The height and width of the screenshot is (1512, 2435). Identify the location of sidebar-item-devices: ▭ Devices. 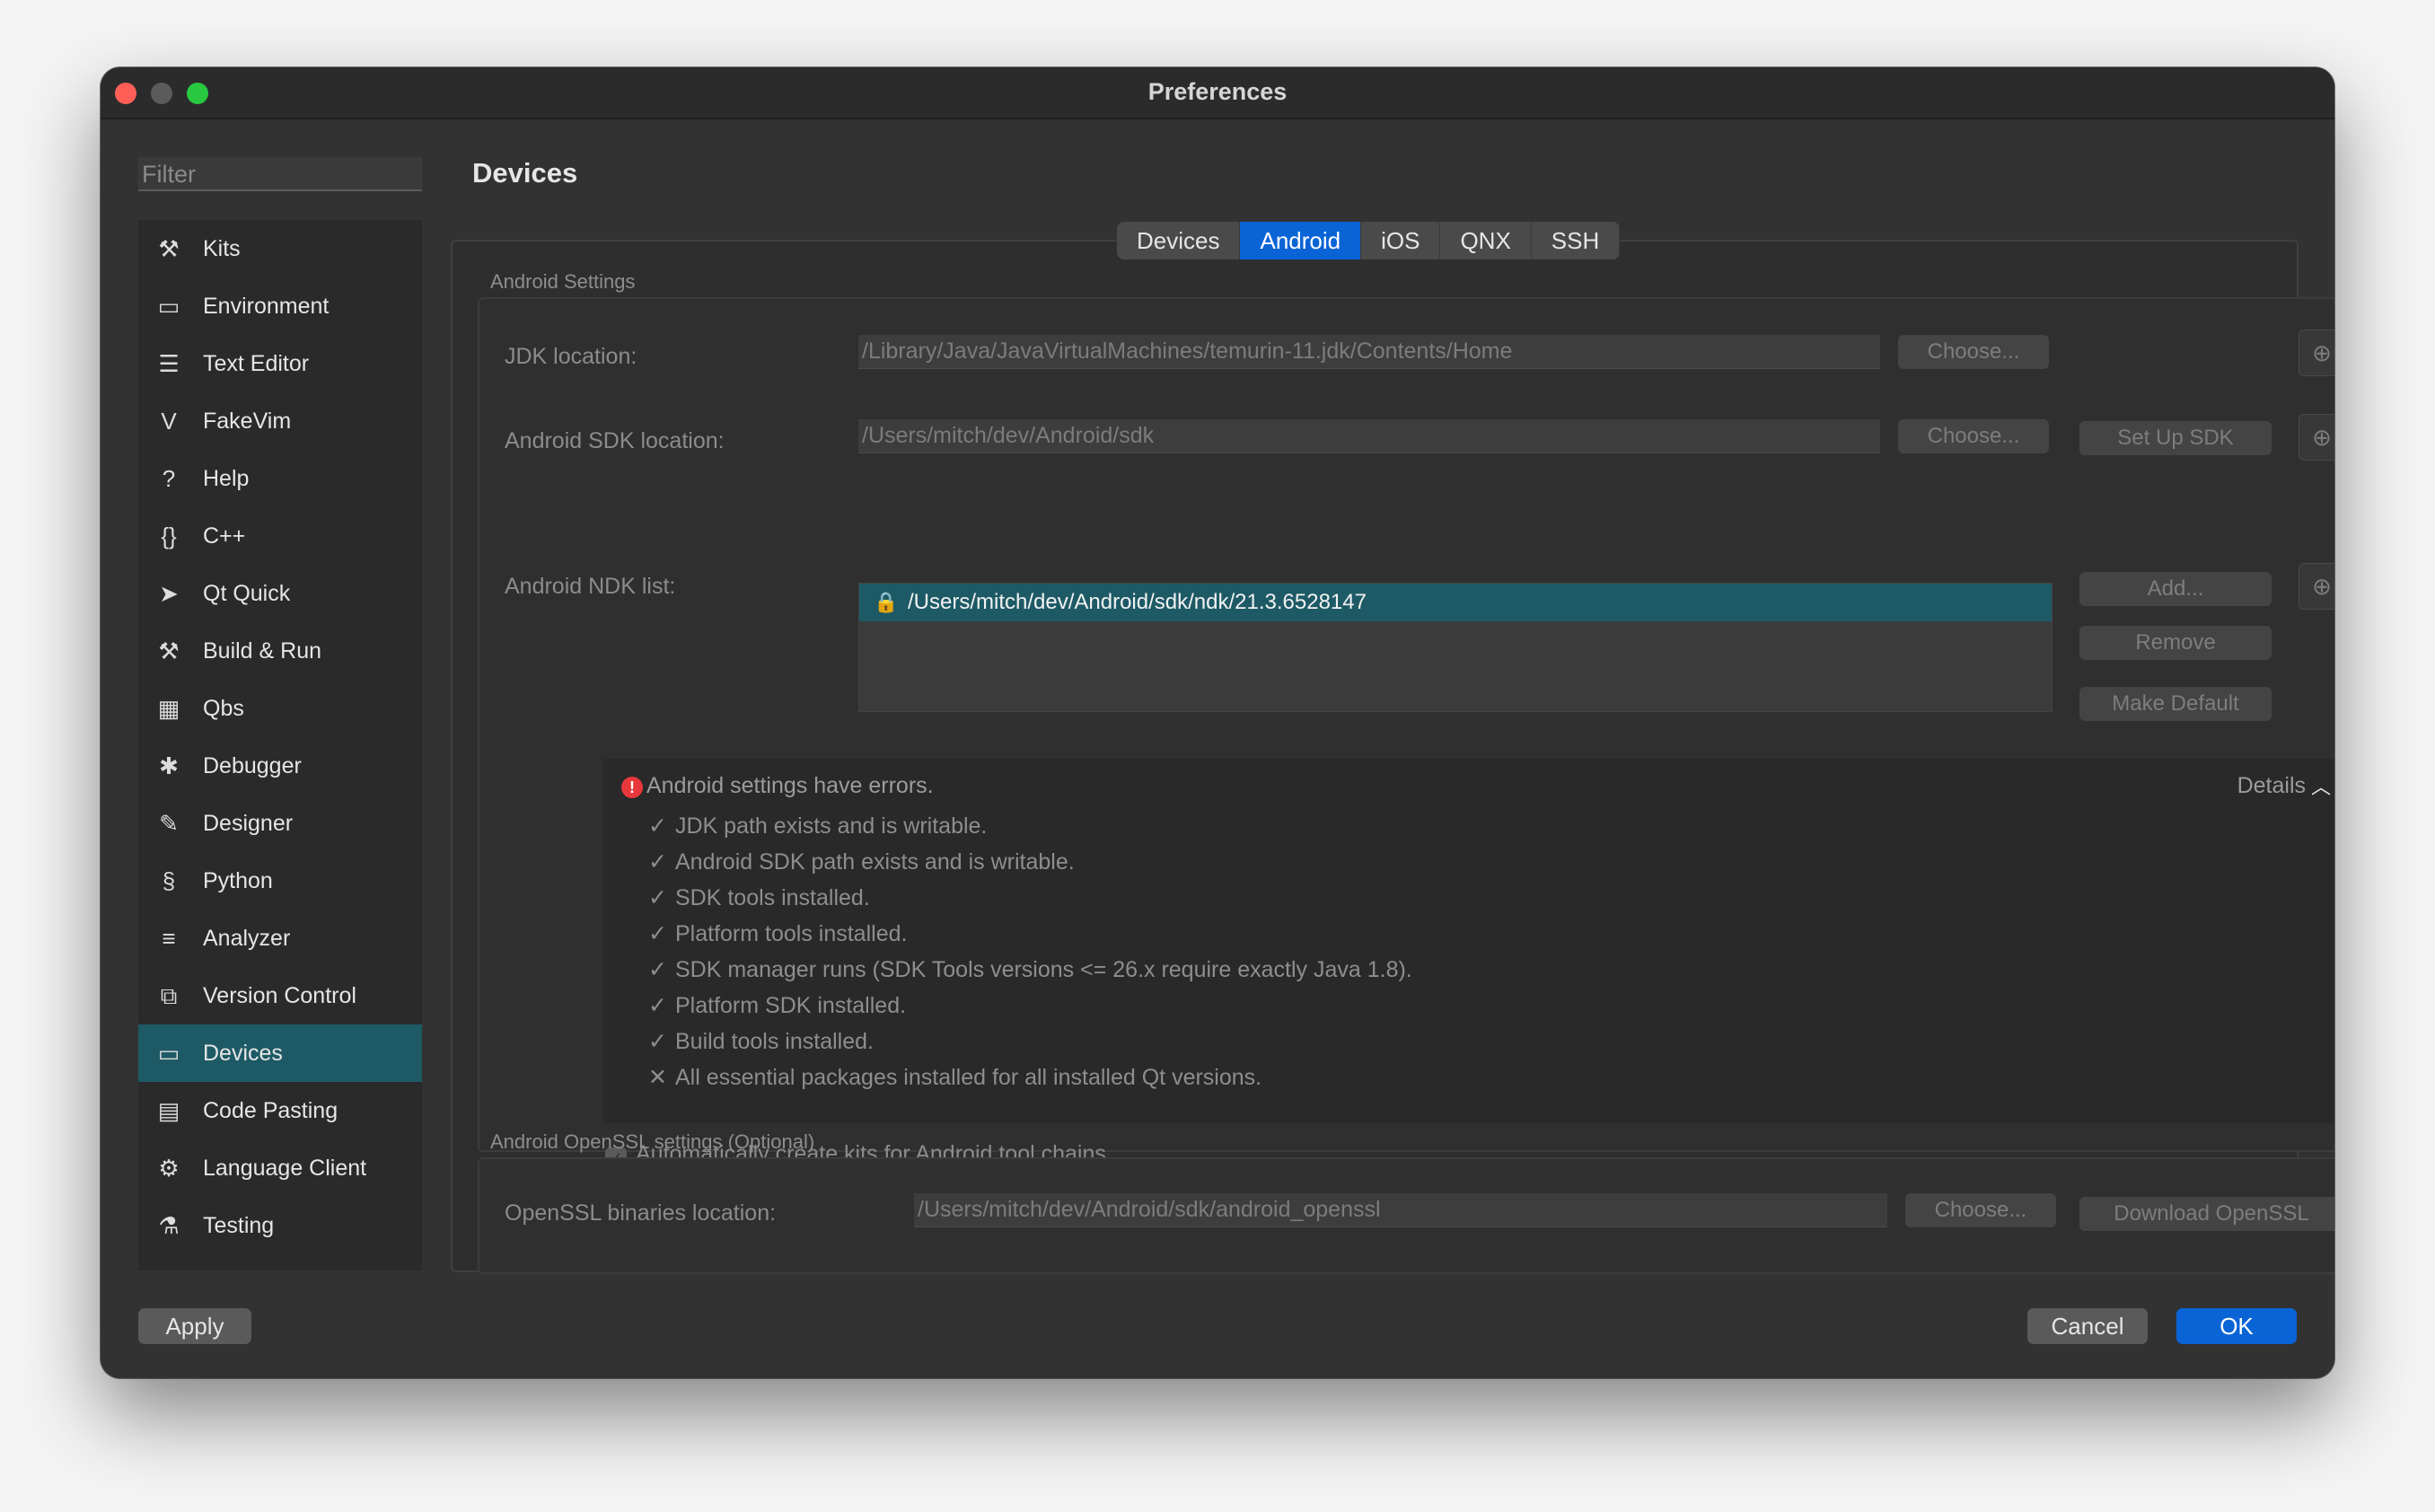
(280, 1053).